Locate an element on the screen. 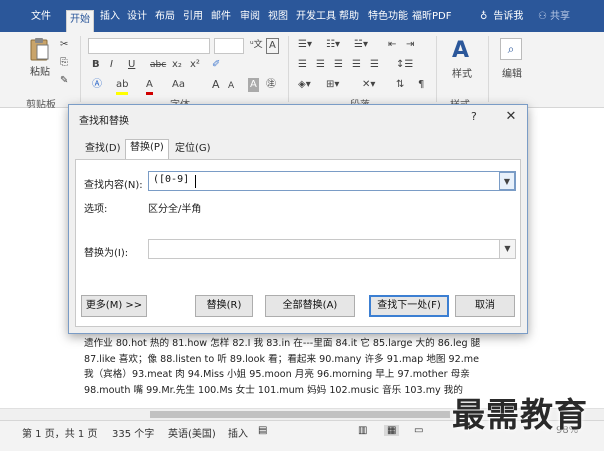 The image size is (604, 451). help-button: ? is located at coordinates (474, 116).